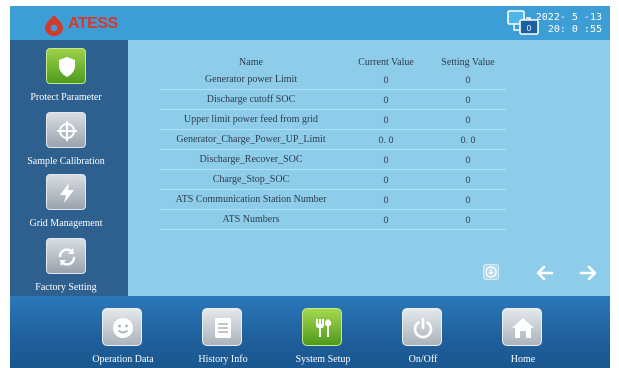  I want to click on refresh-icon, so click(66, 256).